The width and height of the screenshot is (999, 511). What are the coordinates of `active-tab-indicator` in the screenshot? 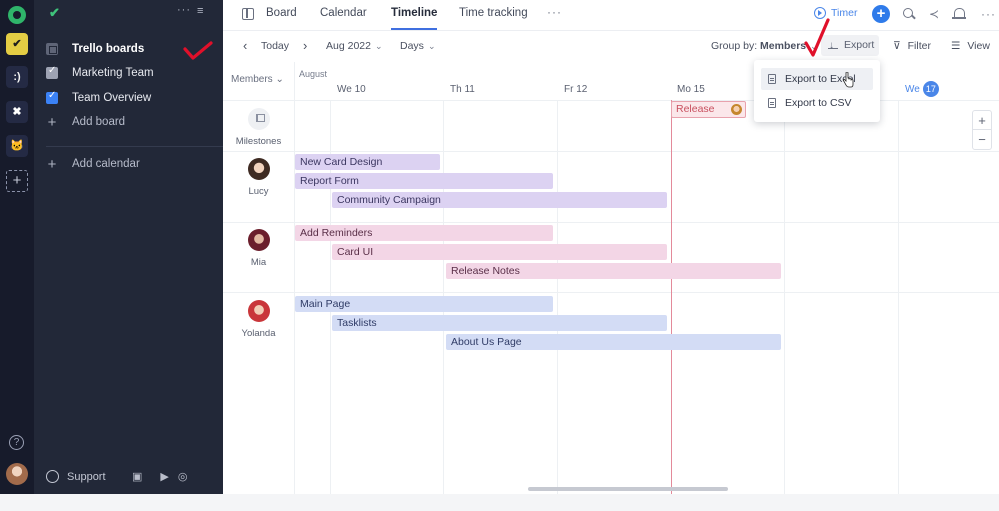 It's located at (414, 29).